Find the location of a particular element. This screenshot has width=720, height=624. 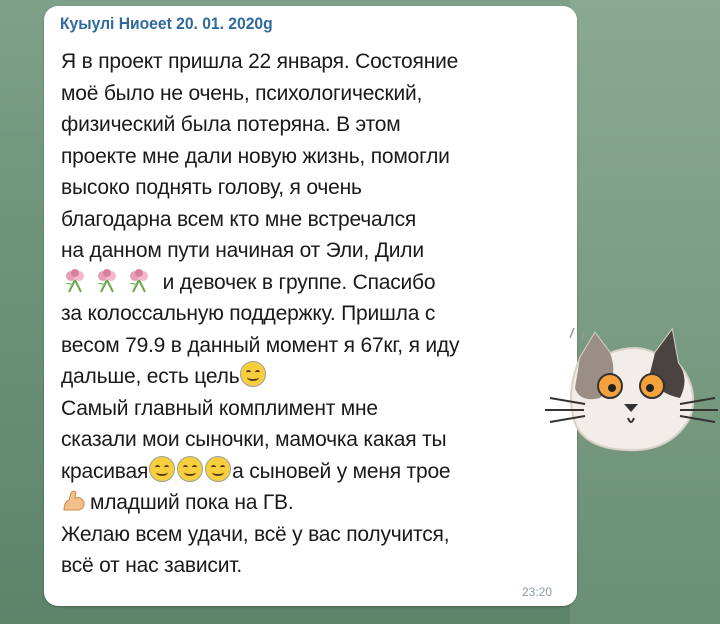

message-line-flowers: и девочек в группе. Спасибо is located at coordinates (311, 283).